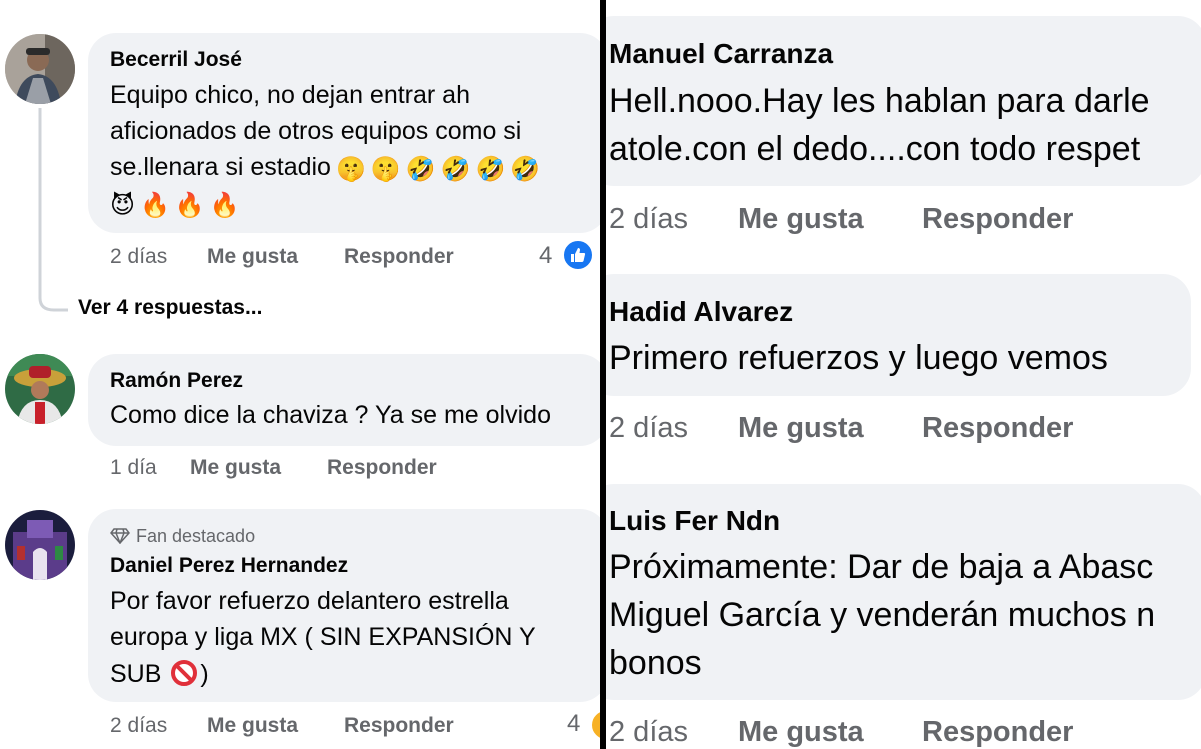 This screenshot has height=749, width=1201. What do you see at coordinates (881, 567) in the screenshot?
I see `comment-text-line: Próximamente: Dar de baja a Abasc` at bounding box center [881, 567].